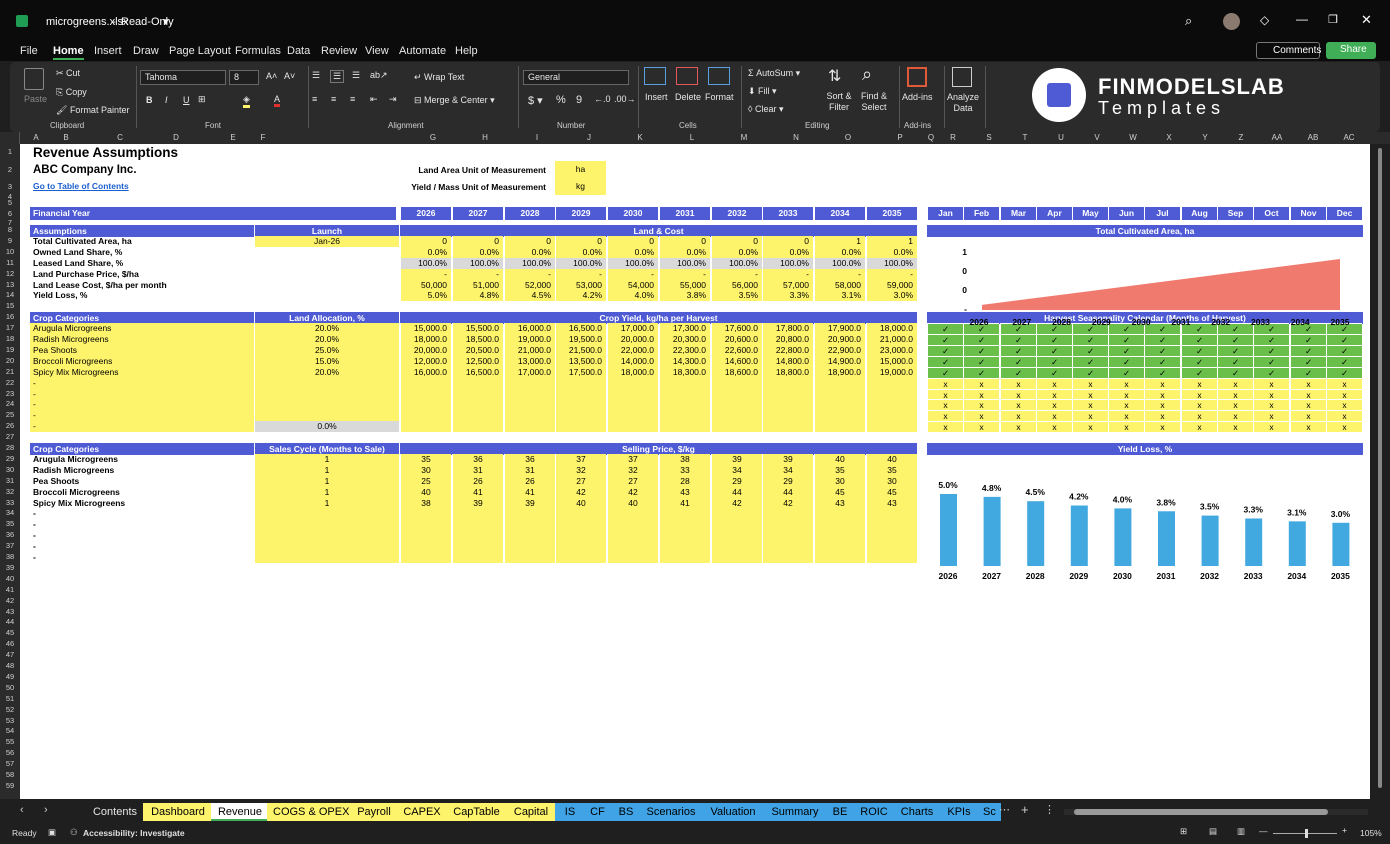 This screenshot has height=844, width=1390. What do you see at coordinates (10, 383) in the screenshot?
I see `row-header: 22` at bounding box center [10, 383].